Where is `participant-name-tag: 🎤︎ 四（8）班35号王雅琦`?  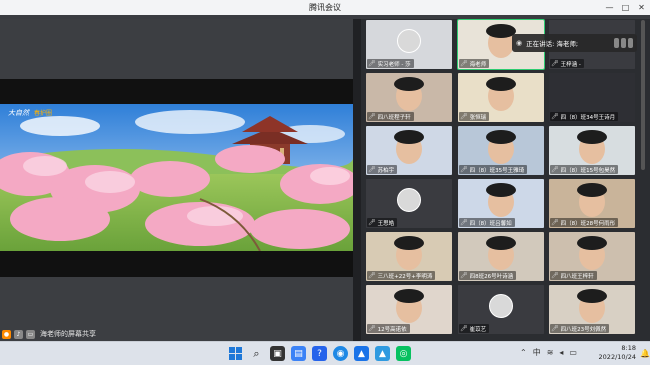 participant-name-tag: 🎤︎ 四（8）班35号王雅琦 is located at coordinates (493, 169).